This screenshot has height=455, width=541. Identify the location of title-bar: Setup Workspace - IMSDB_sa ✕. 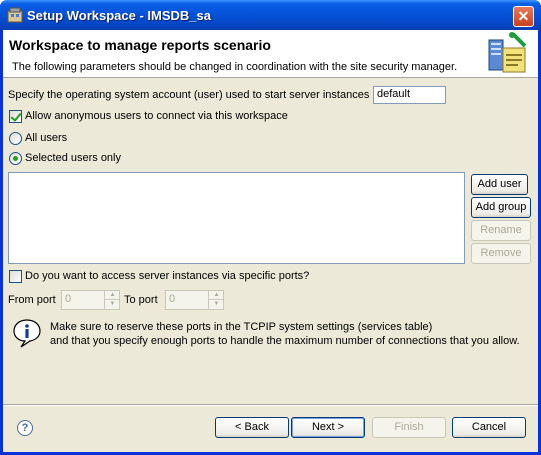
(270, 15).